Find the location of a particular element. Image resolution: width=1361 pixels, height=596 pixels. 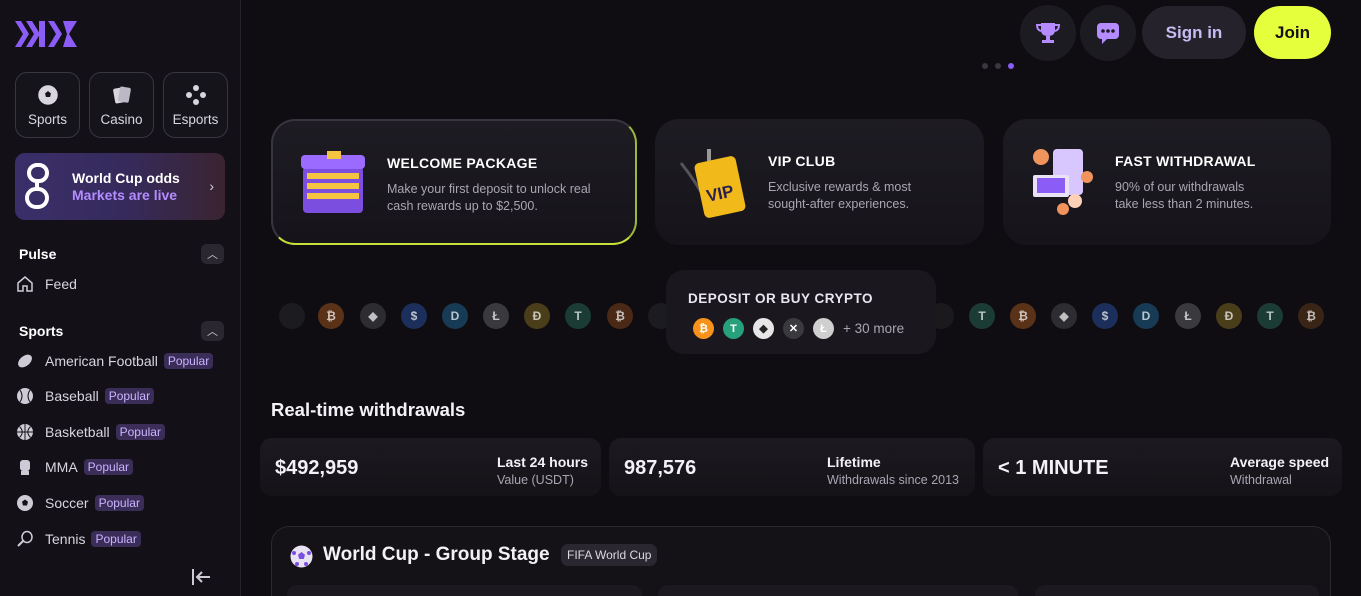

sidebar-item-soccer: Soccer Popular is located at coordinates (80, 503).